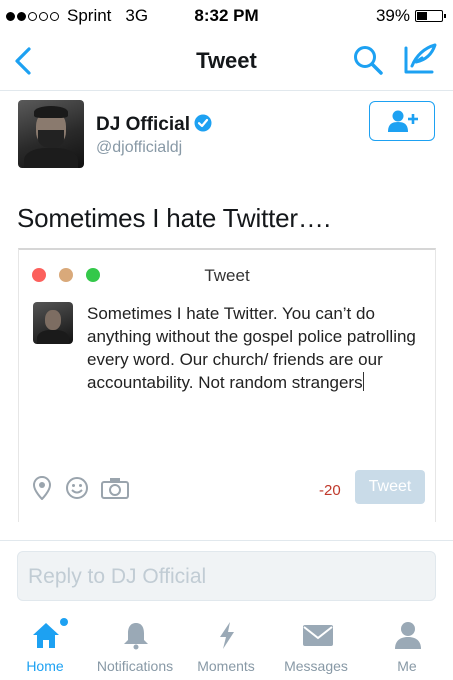 This screenshot has height=680, width=453. What do you see at coordinates (143, 124) in the screenshot?
I see `author-name: DJ Official` at bounding box center [143, 124].